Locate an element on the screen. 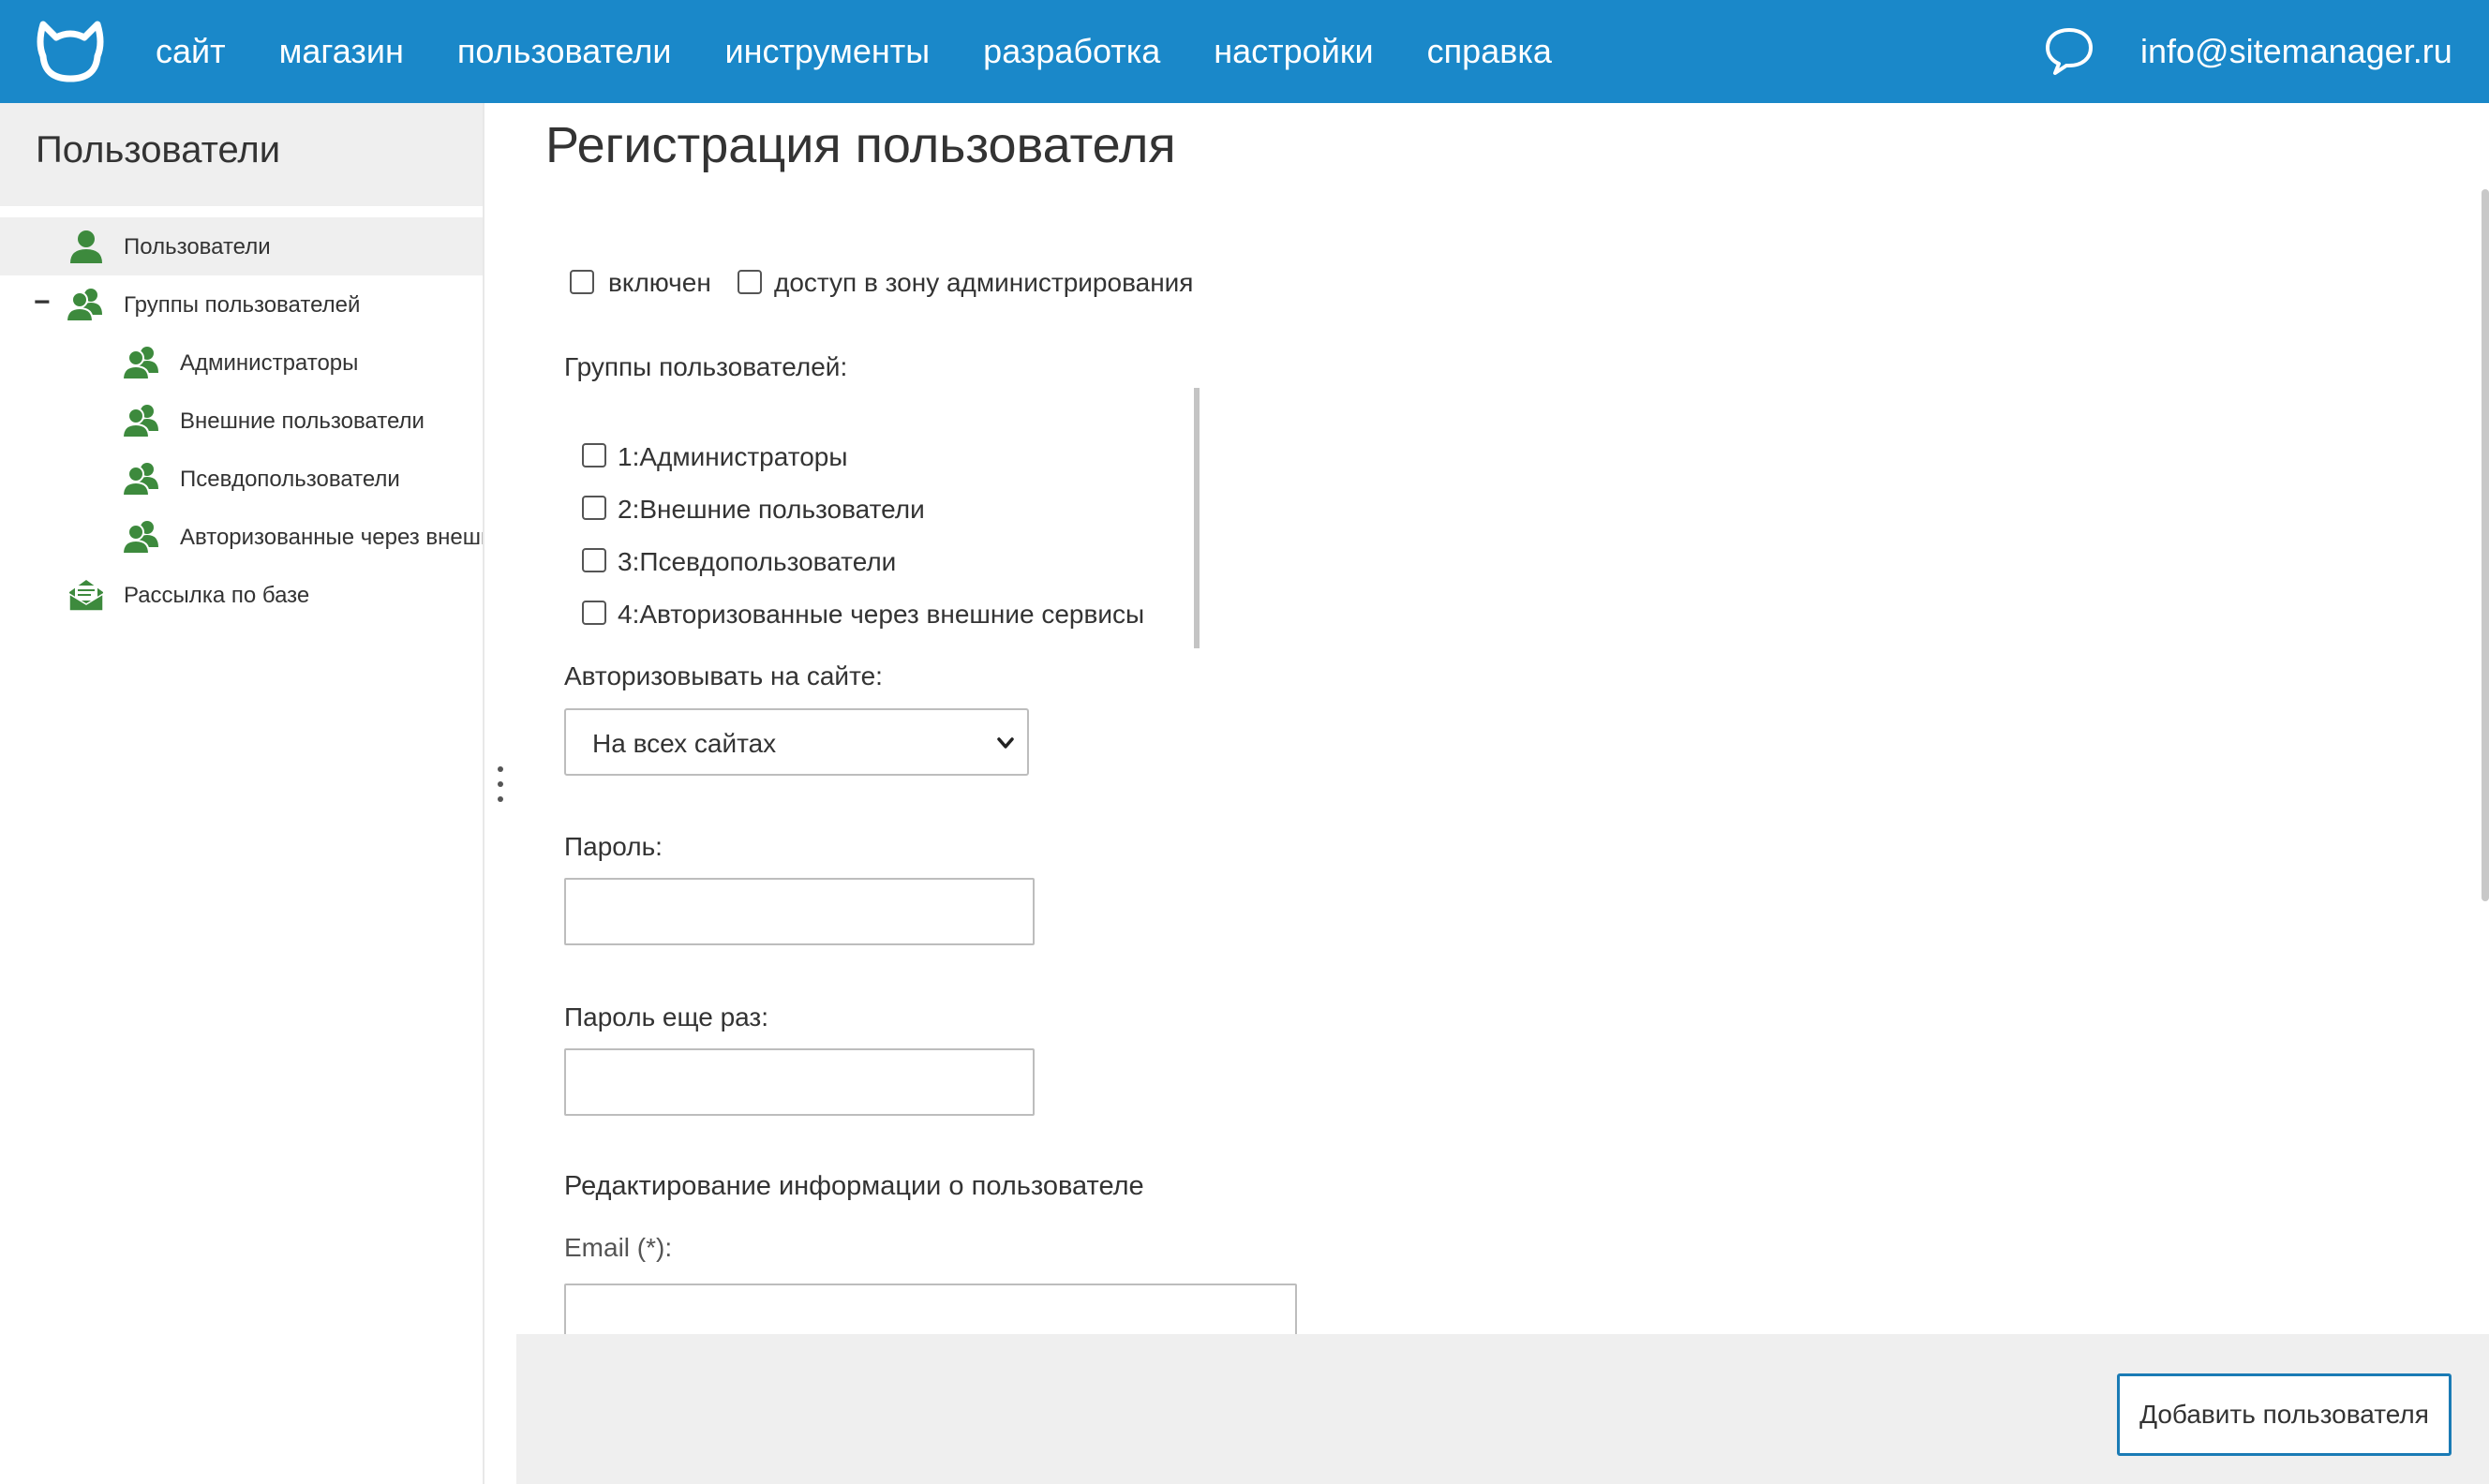 The width and height of the screenshot is (2489, 1484). user-email-link: info@sitemanager.ru is located at coordinates (2296, 51).